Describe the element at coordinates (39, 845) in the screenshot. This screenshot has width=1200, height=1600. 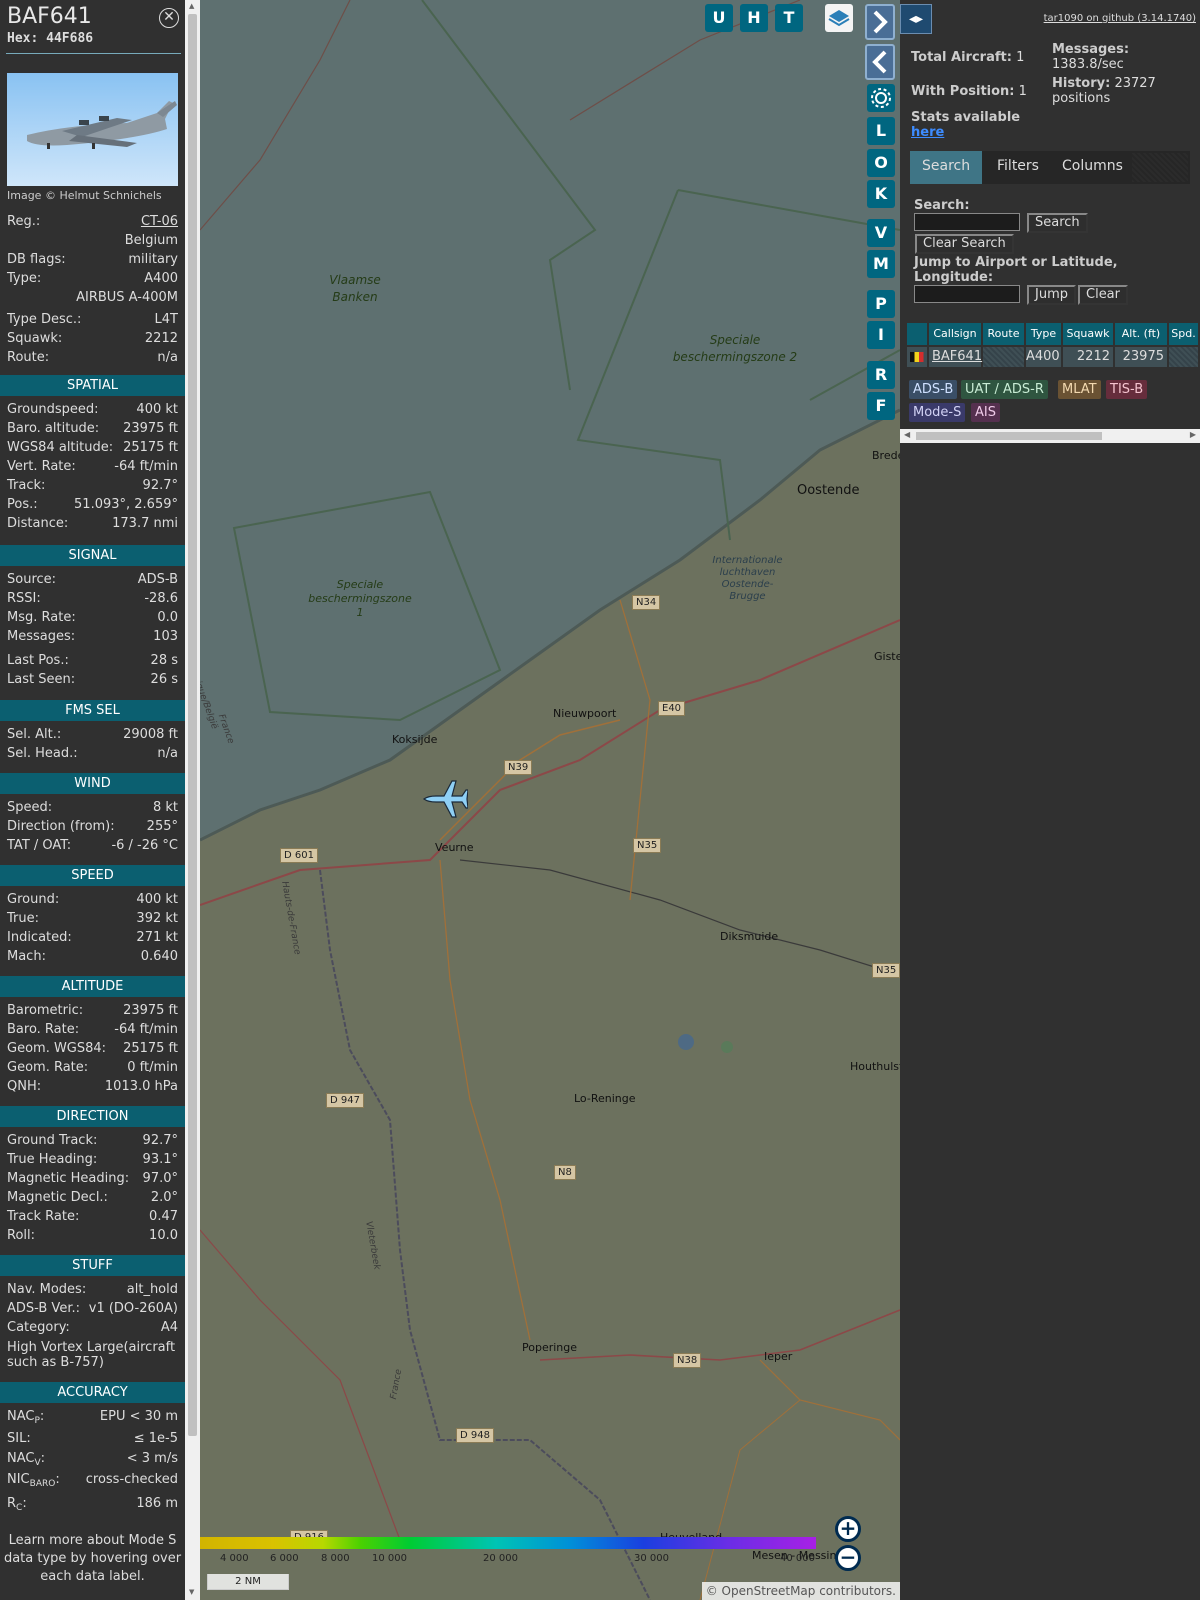
I see `info-row-label: TAT / OAT:` at that location.